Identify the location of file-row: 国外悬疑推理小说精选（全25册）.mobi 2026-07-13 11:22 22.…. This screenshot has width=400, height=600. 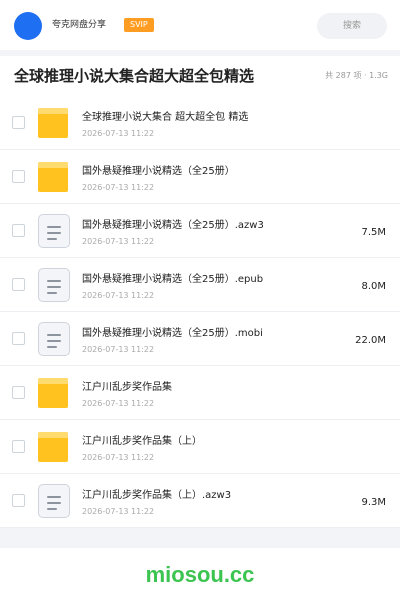
(200, 339).